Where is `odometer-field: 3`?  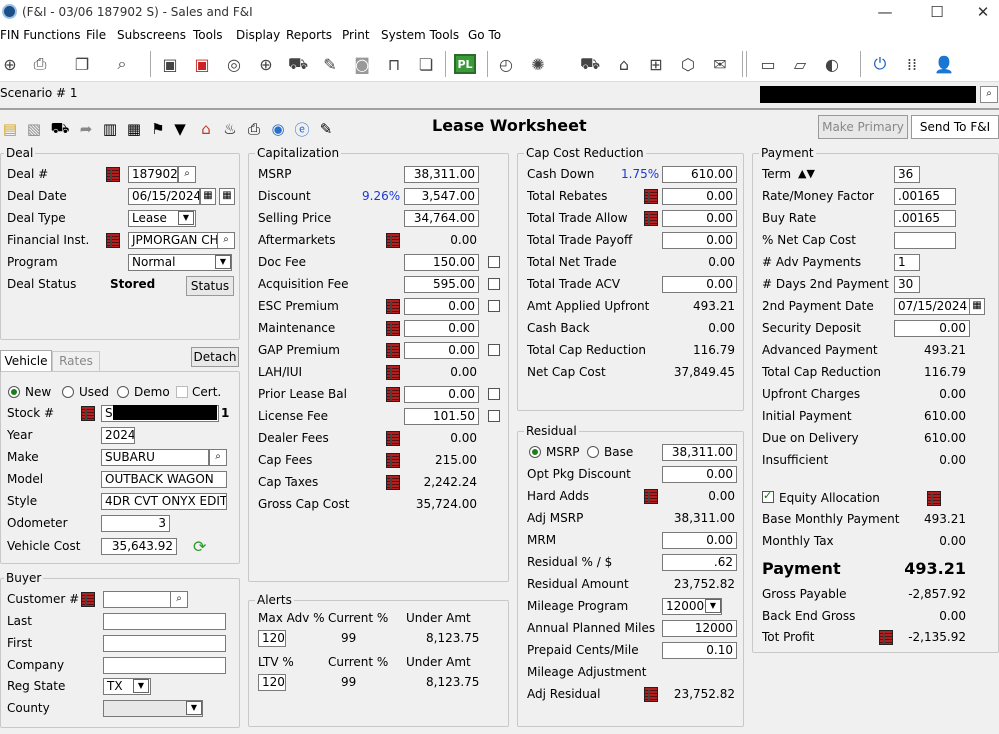
odometer-field: 3 is located at coordinates (135, 523).